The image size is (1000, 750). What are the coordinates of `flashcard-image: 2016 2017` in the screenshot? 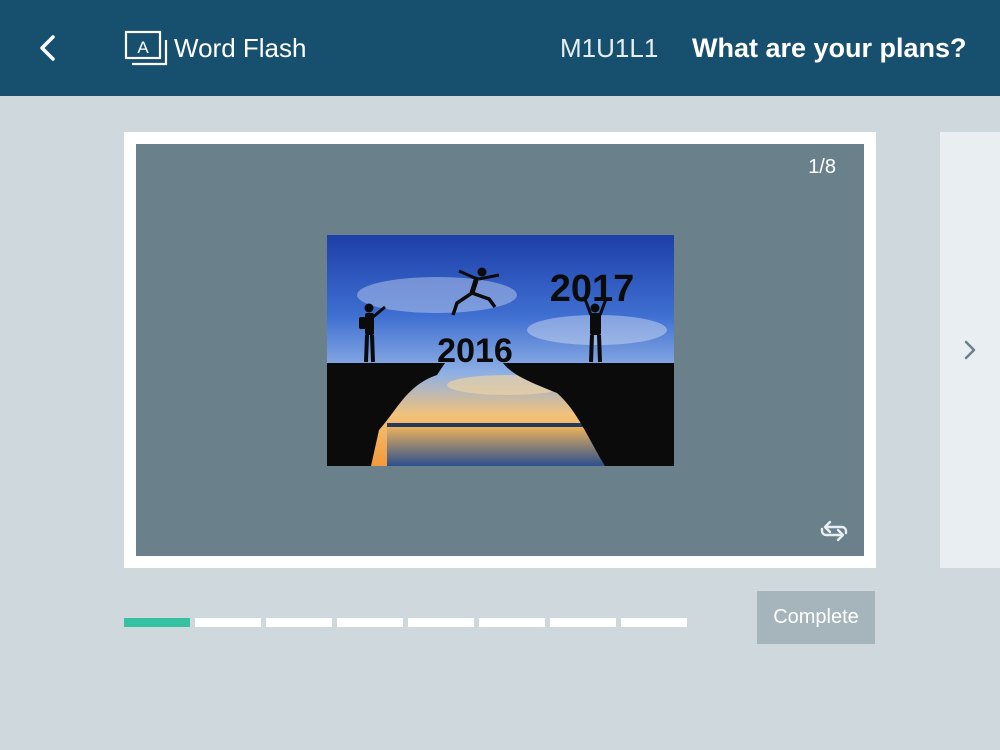 It's located at (500, 350).